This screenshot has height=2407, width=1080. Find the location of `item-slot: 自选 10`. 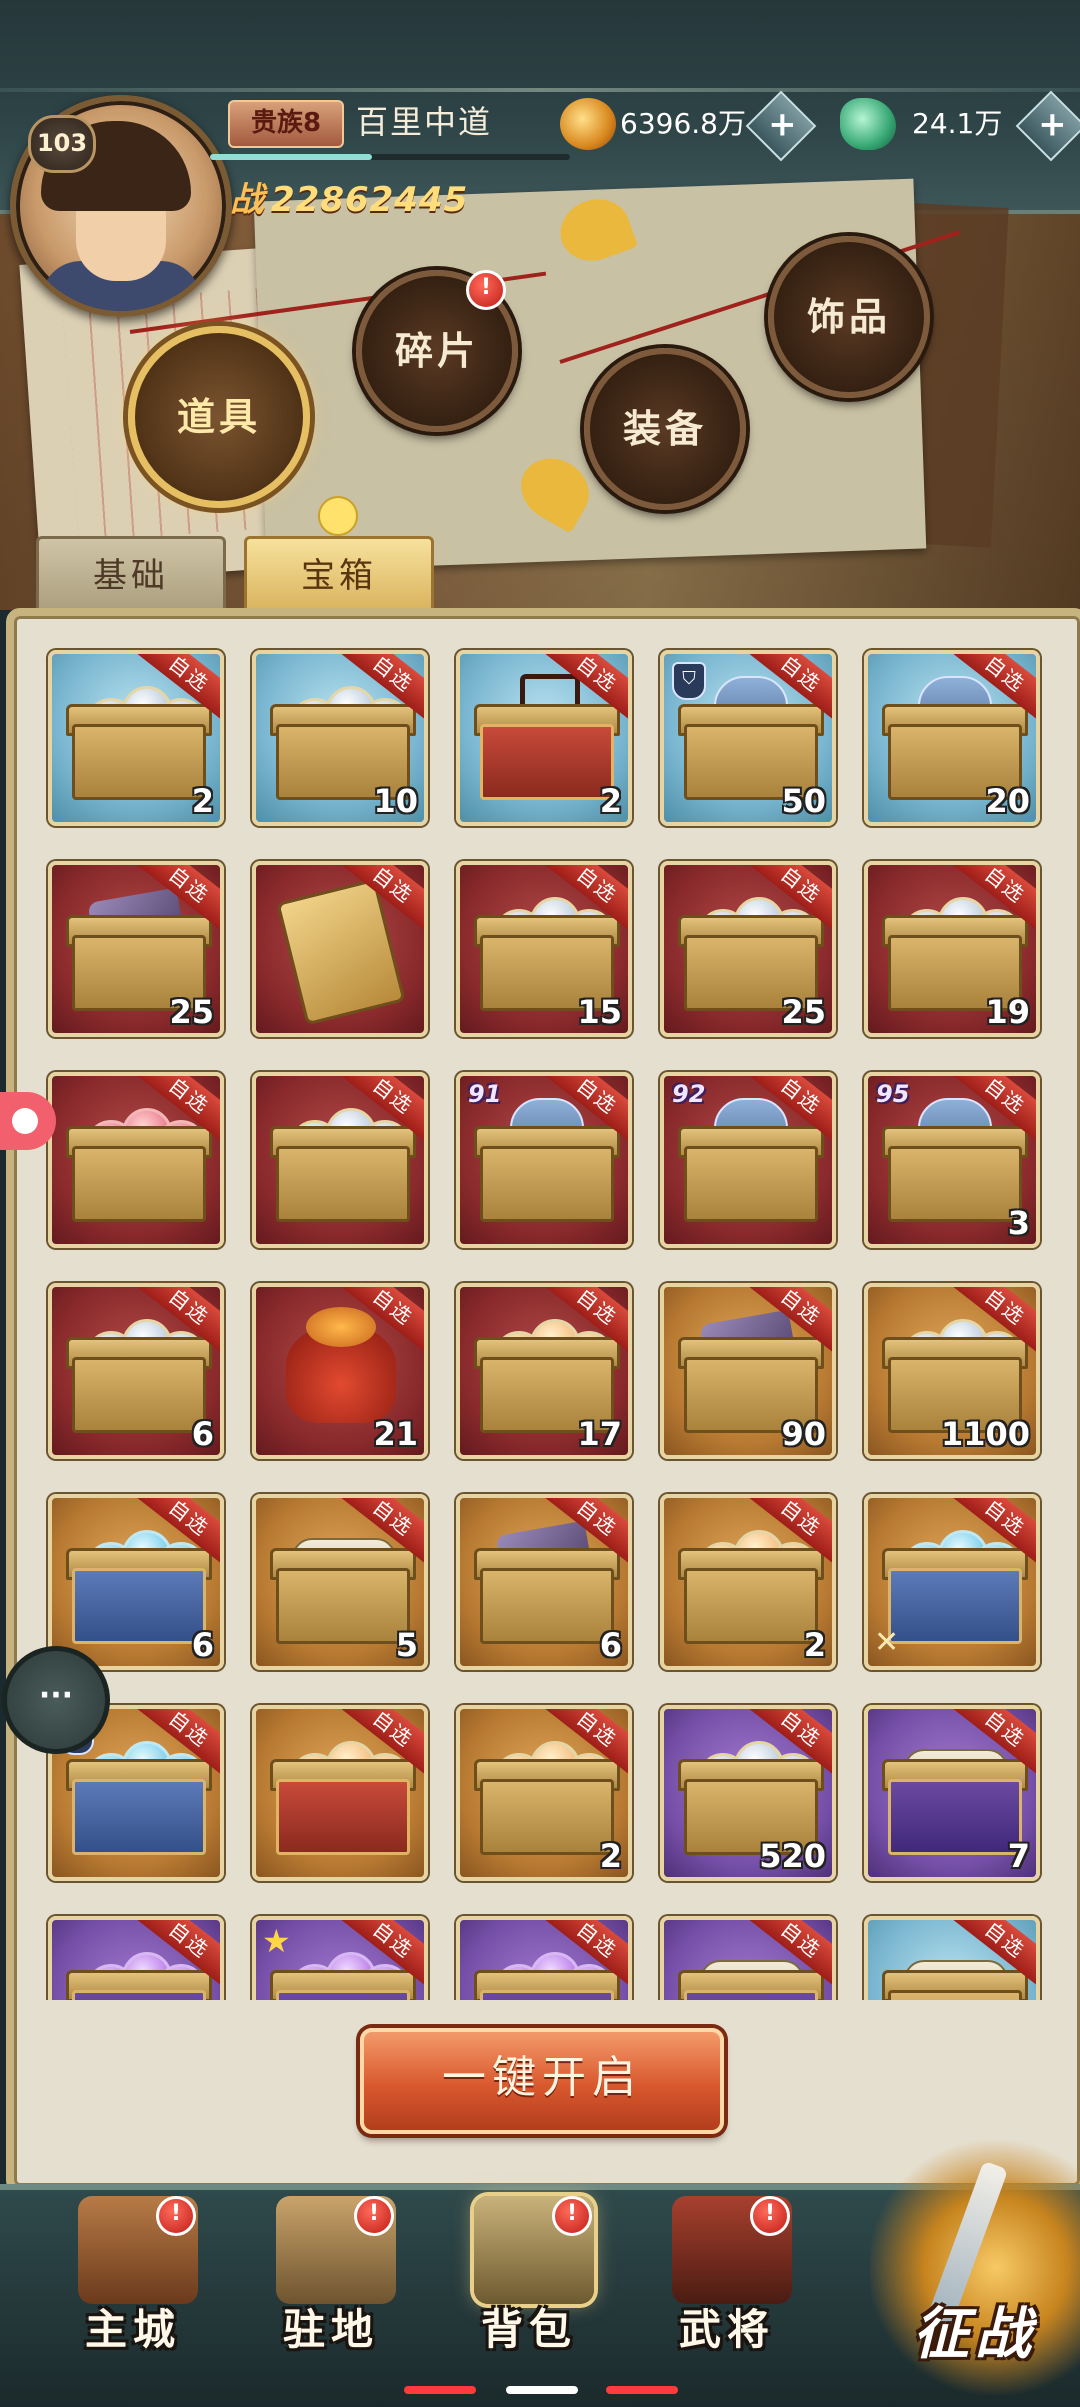

item-slot: 自选 10 is located at coordinates (340, 738).